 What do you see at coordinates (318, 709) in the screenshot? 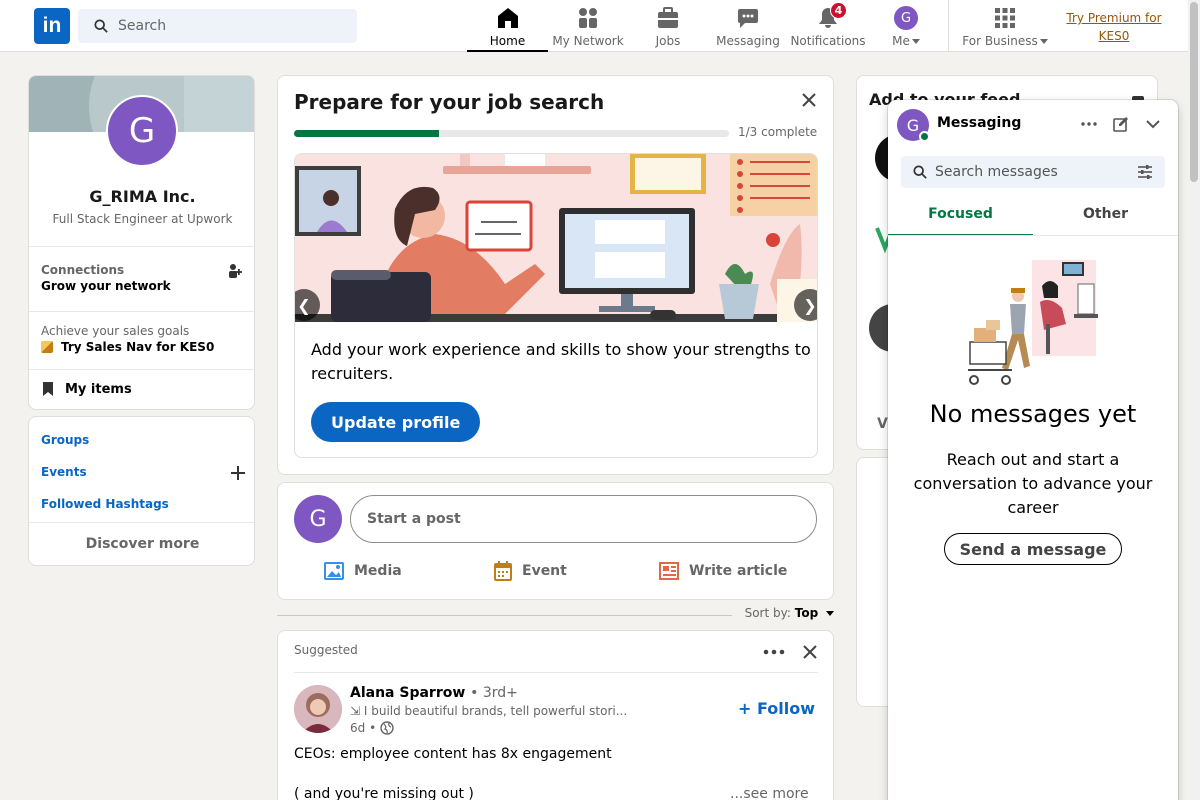
I see `author-avatar` at bounding box center [318, 709].